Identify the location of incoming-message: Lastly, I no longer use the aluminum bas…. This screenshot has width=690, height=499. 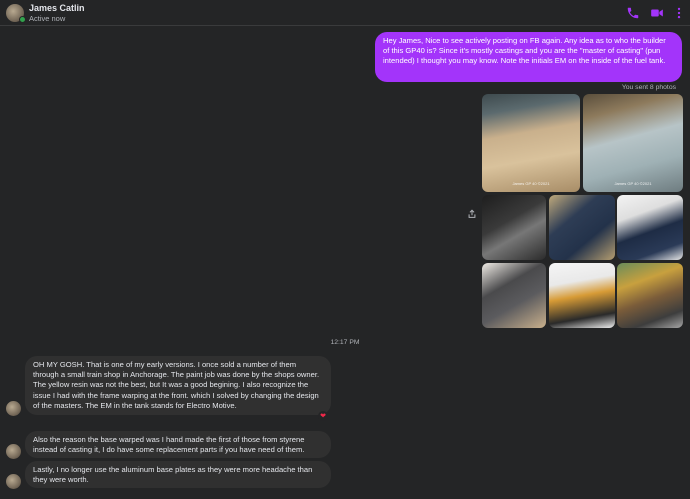
(178, 474).